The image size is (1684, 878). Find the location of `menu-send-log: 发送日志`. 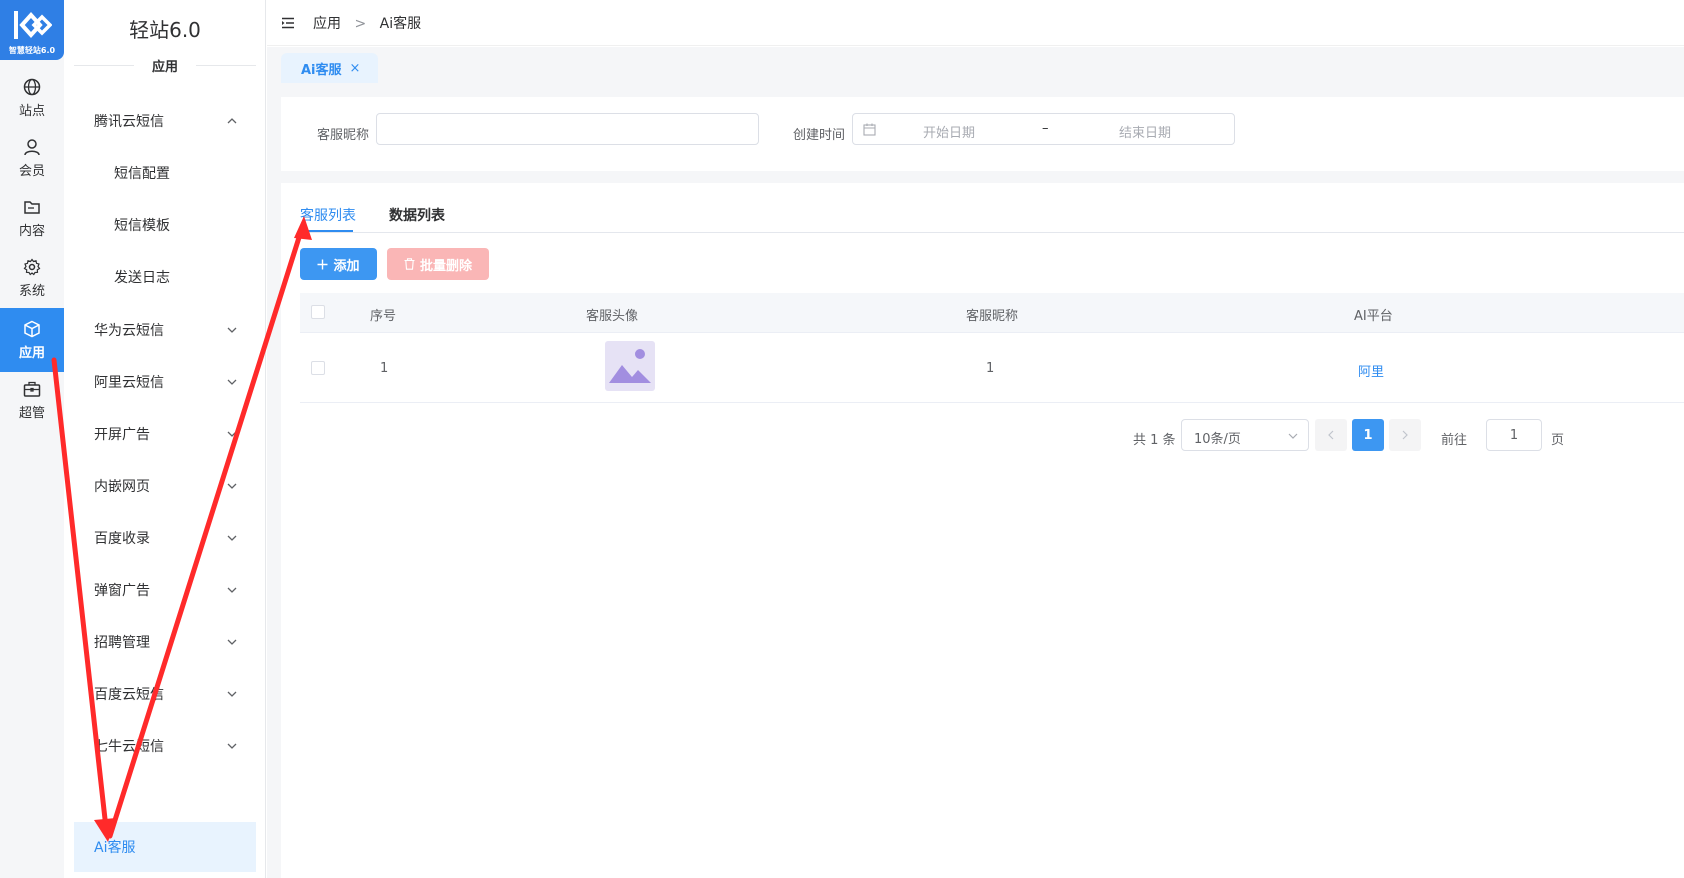

menu-send-log: 发送日志 is located at coordinates (165, 277).